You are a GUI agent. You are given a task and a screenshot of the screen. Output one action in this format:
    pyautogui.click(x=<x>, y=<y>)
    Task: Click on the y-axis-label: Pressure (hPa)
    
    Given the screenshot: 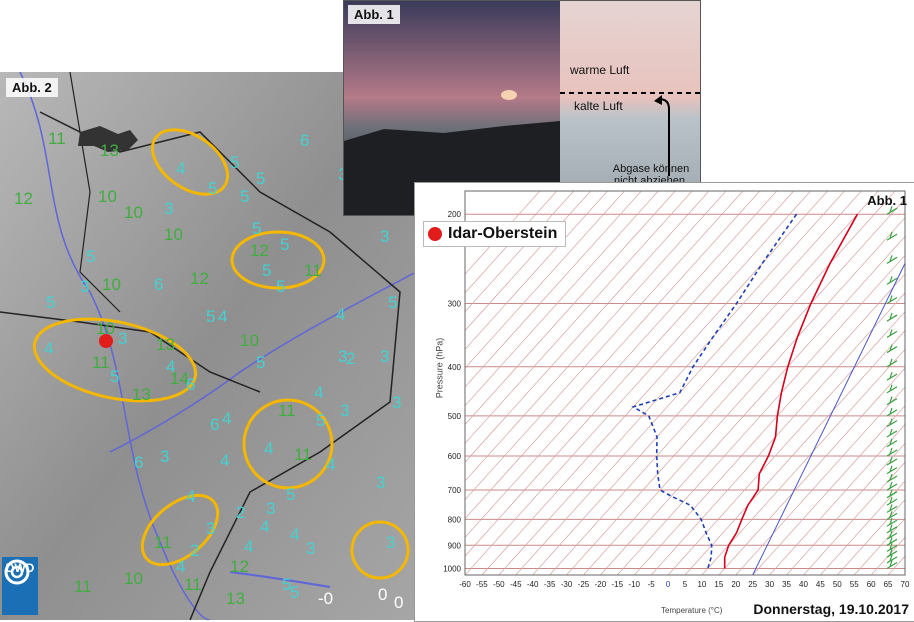 What is the action you would take?
    pyautogui.click(x=439, y=368)
    